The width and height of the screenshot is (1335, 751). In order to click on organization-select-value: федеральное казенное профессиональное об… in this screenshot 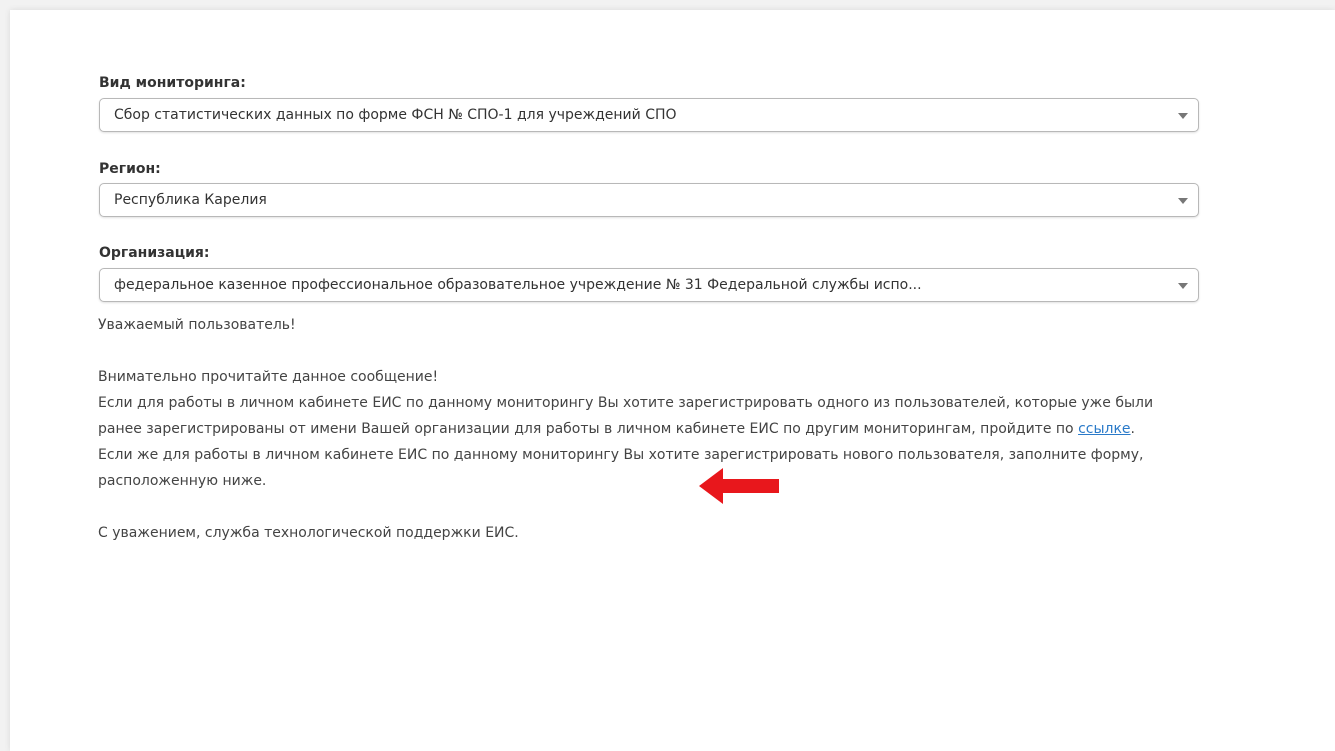, I will do `click(518, 285)`.